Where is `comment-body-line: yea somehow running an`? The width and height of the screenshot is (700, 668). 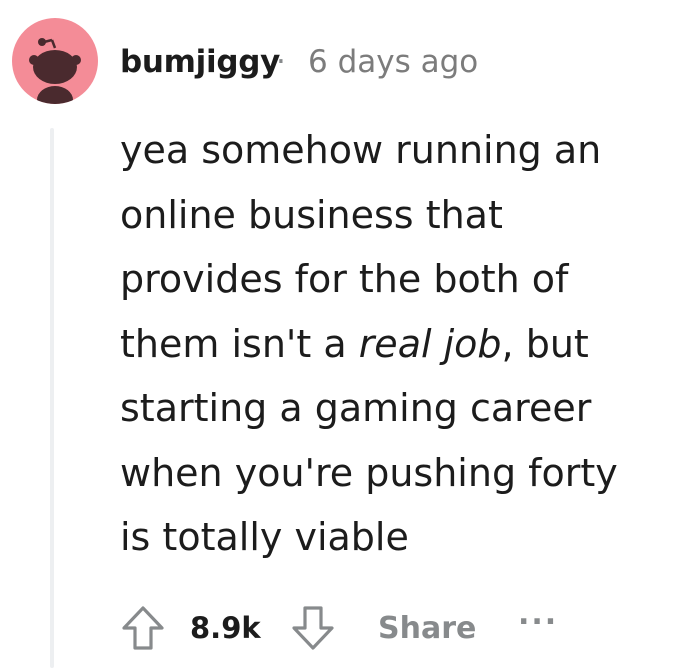 comment-body-line: yea somehow running an is located at coordinates (361, 150).